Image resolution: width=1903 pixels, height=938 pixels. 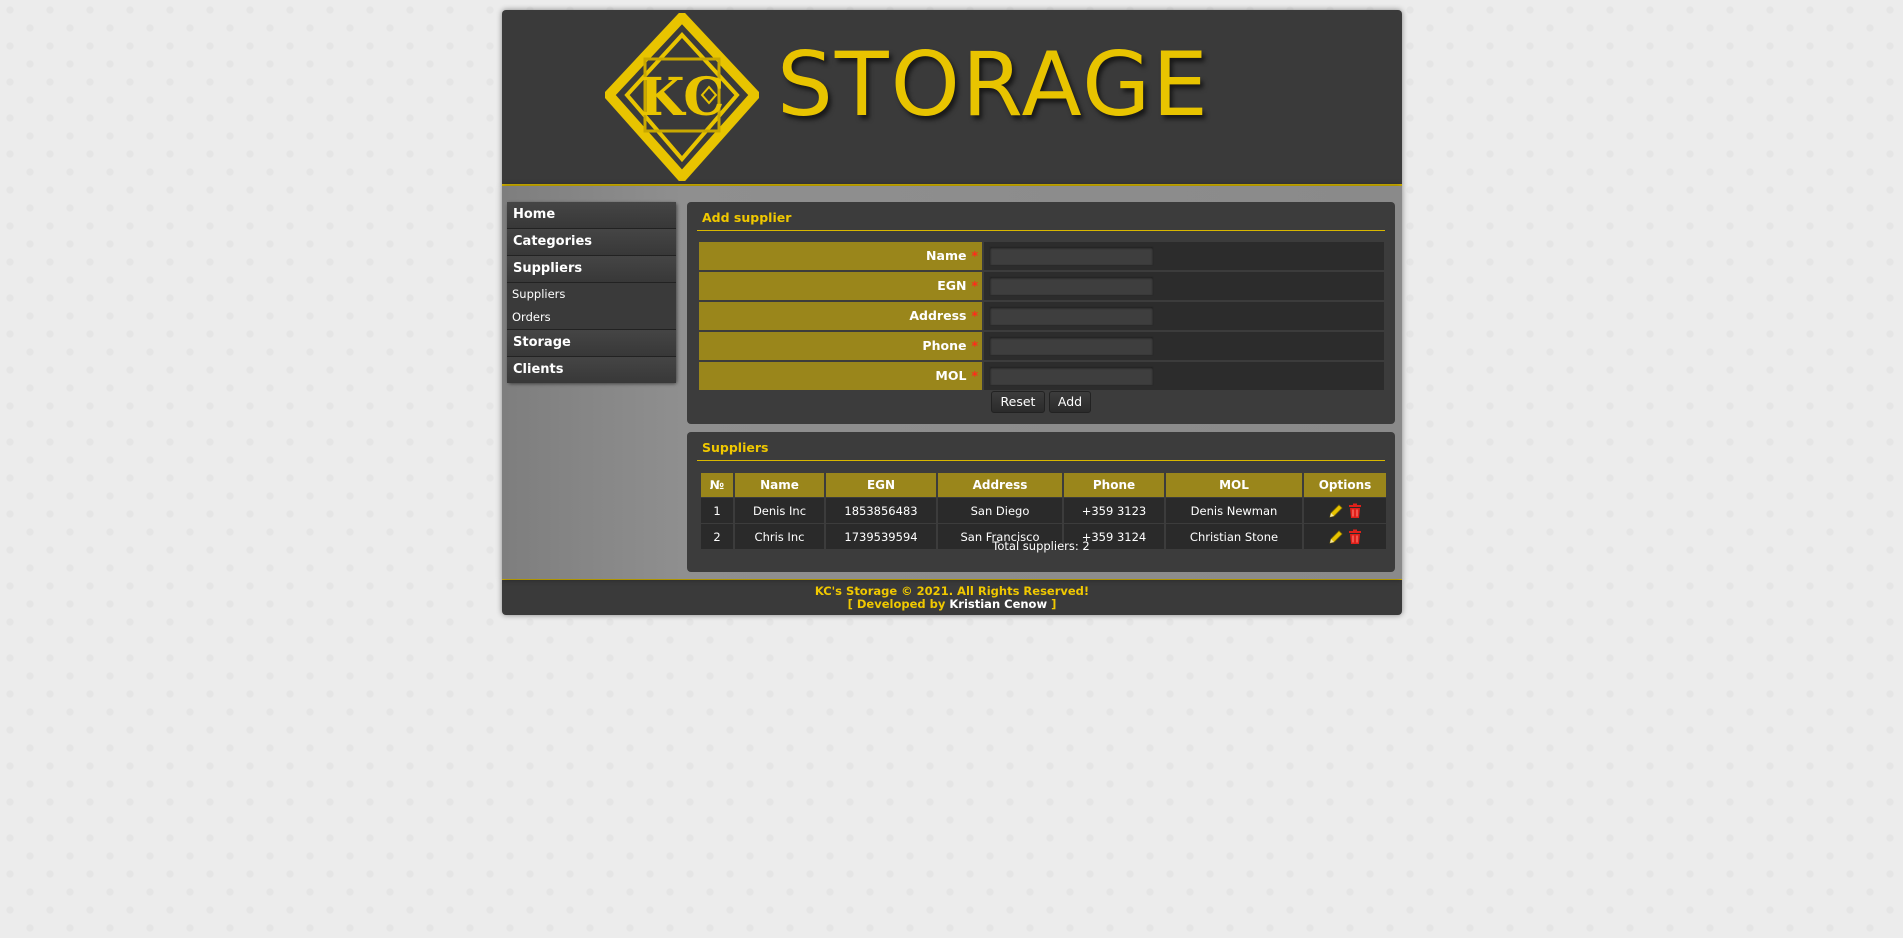 What do you see at coordinates (1114, 485) in the screenshot?
I see `column-header-phone: Phone` at bounding box center [1114, 485].